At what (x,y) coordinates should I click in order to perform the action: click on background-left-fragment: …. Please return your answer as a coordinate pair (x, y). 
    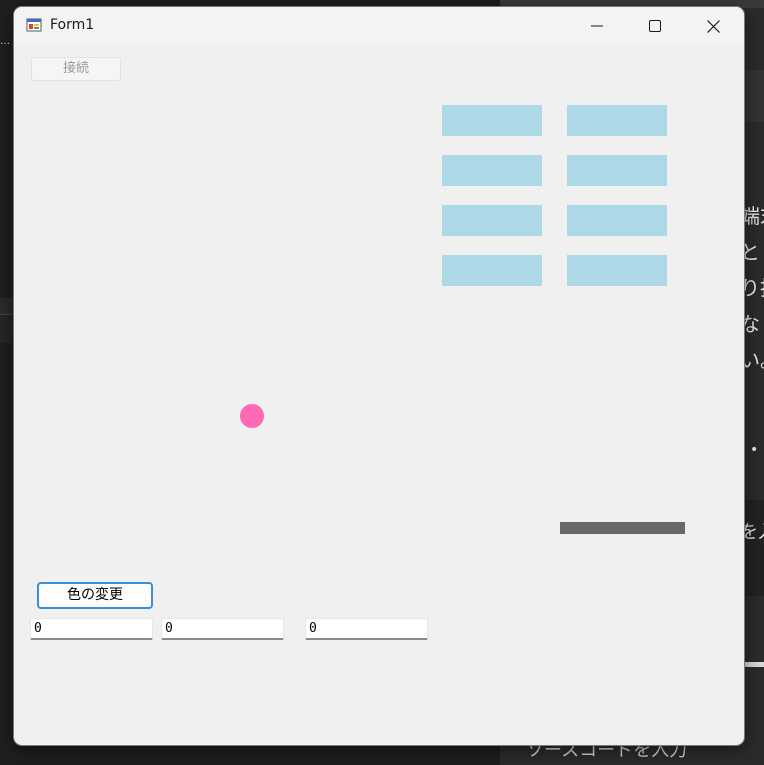
    Looking at the image, I should click on (5, 41).